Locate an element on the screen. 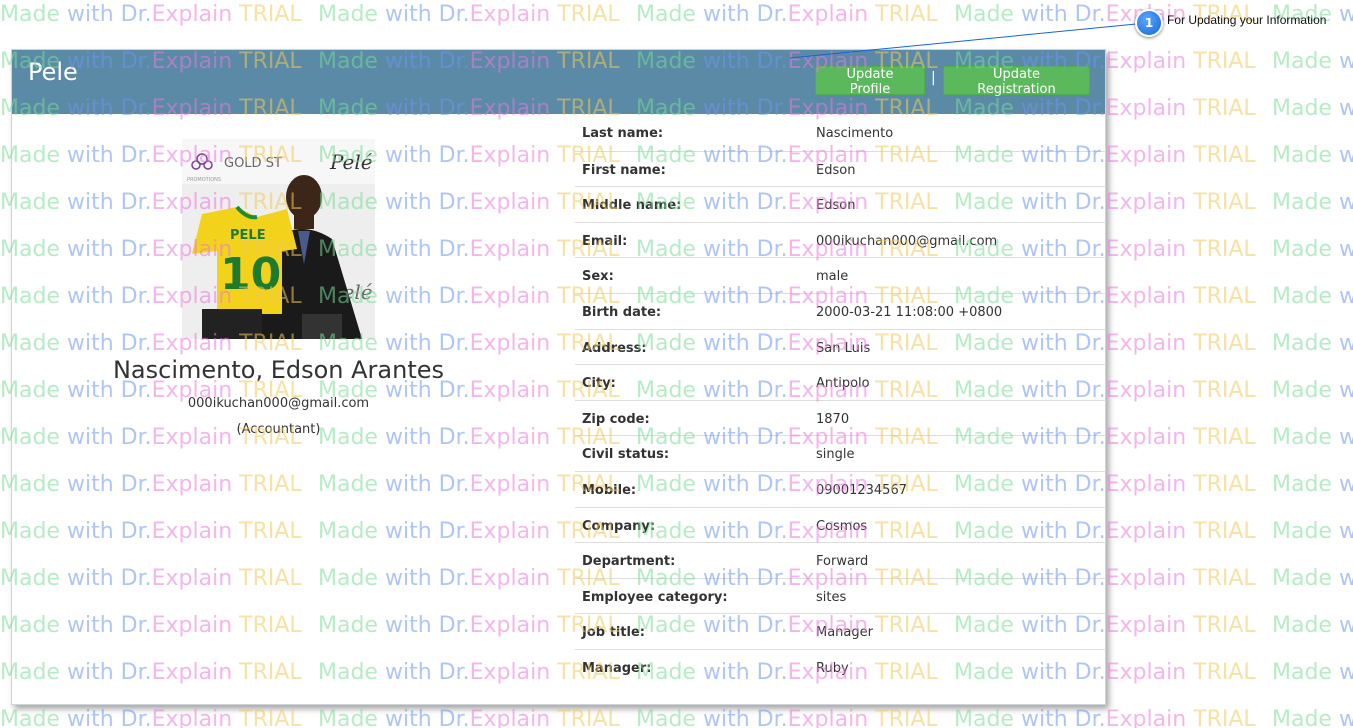 The width and height of the screenshot is (1353, 728). callout-leader-line is located at coordinates (963, 41).